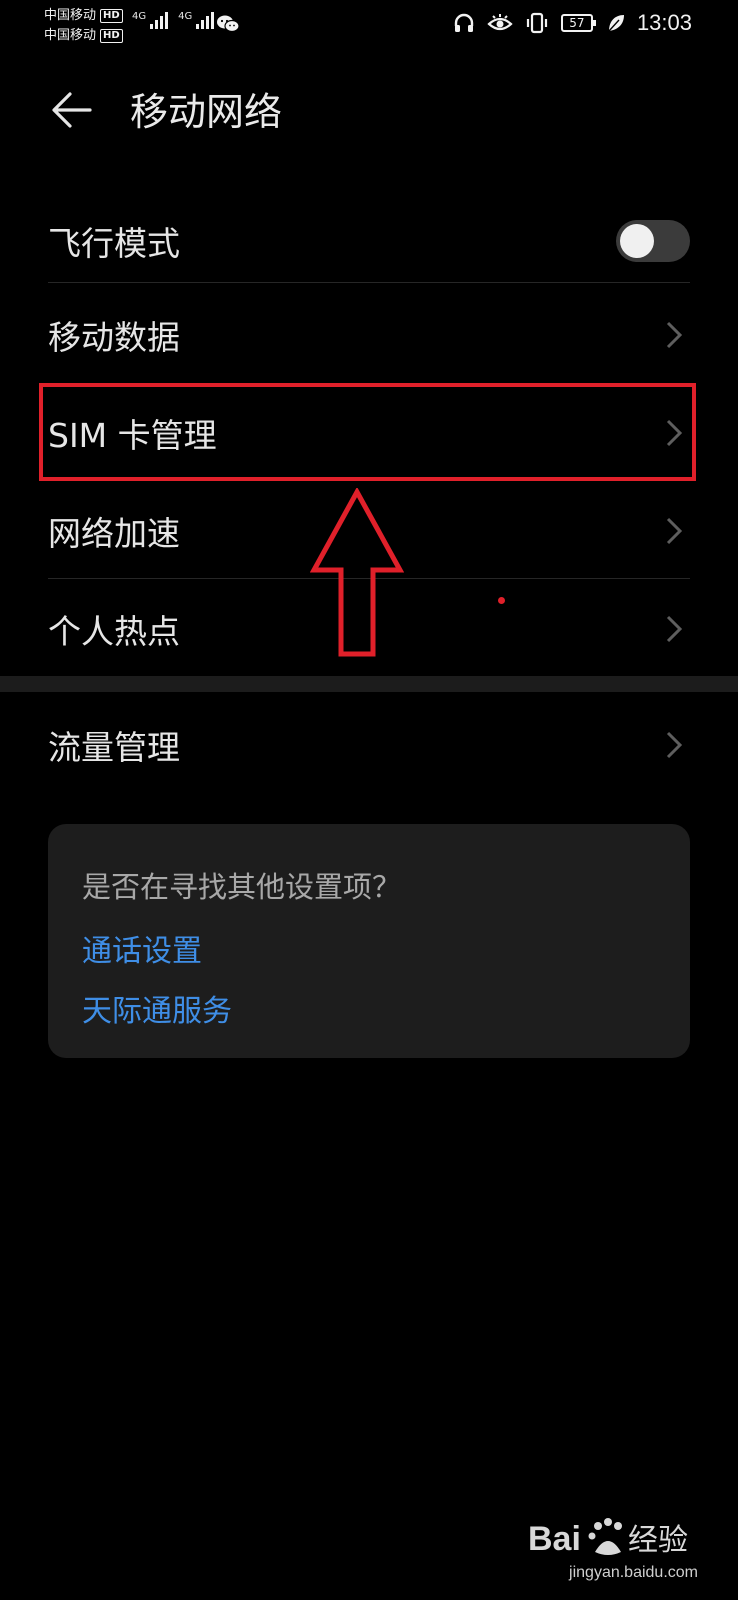  What do you see at coordinates (114, 747) in the screenshot?
I see `data-usage-label: 流量管理` at bounding box center [114, 747].